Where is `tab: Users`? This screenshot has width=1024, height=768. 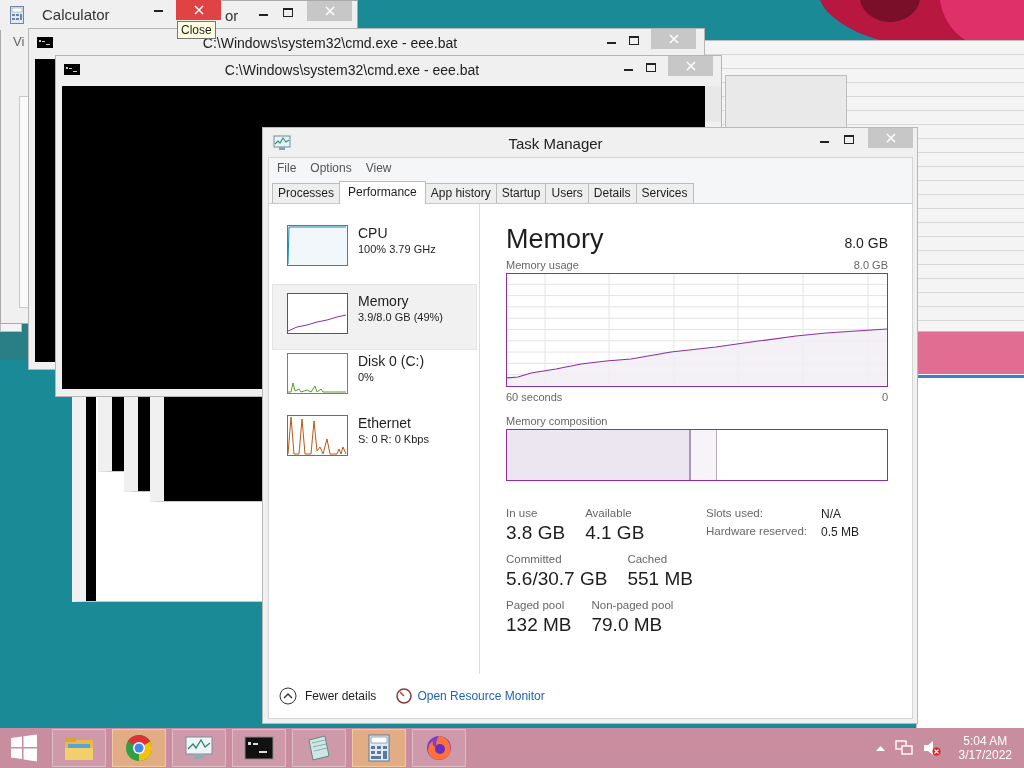
tab: Users is located at coordinates (567, 193).